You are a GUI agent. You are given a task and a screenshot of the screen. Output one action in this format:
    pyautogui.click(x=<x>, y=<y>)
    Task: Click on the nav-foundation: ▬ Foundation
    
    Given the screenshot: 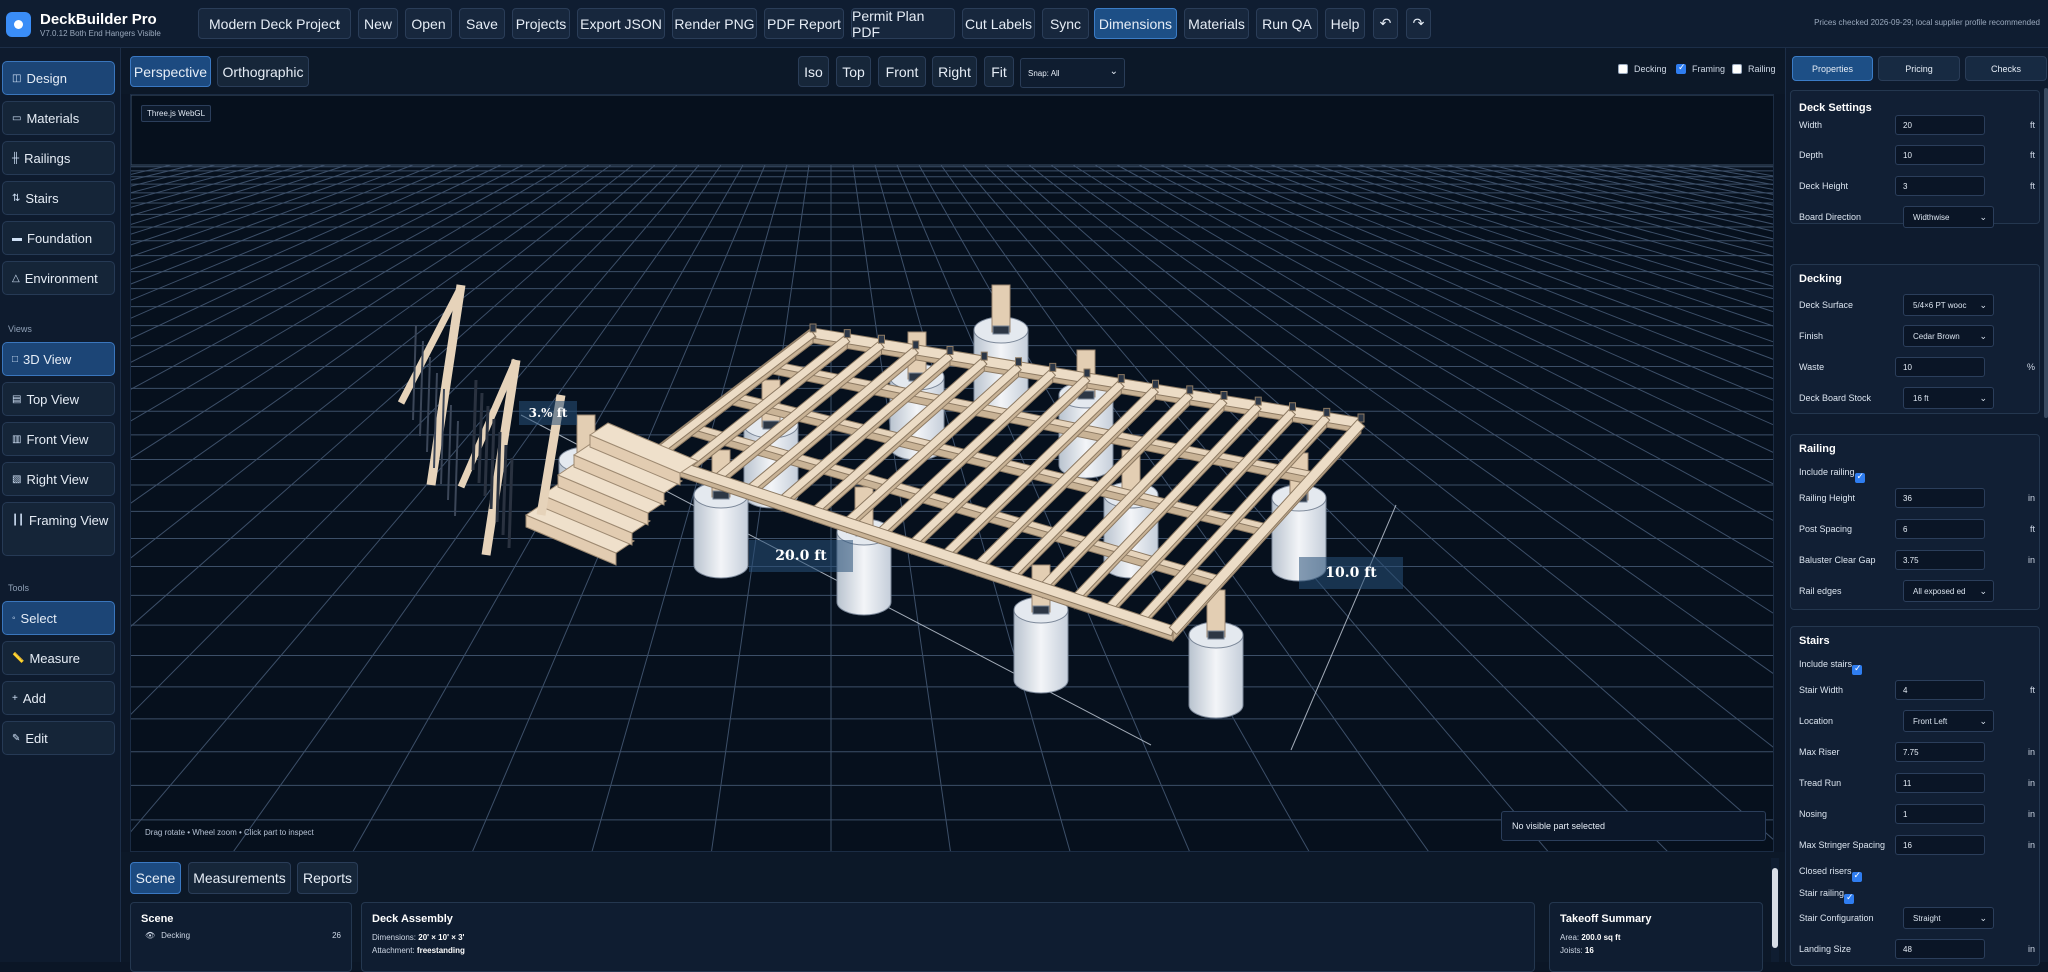 What is the action you would take?
    pyautogui.click(x=58, y=238)
    